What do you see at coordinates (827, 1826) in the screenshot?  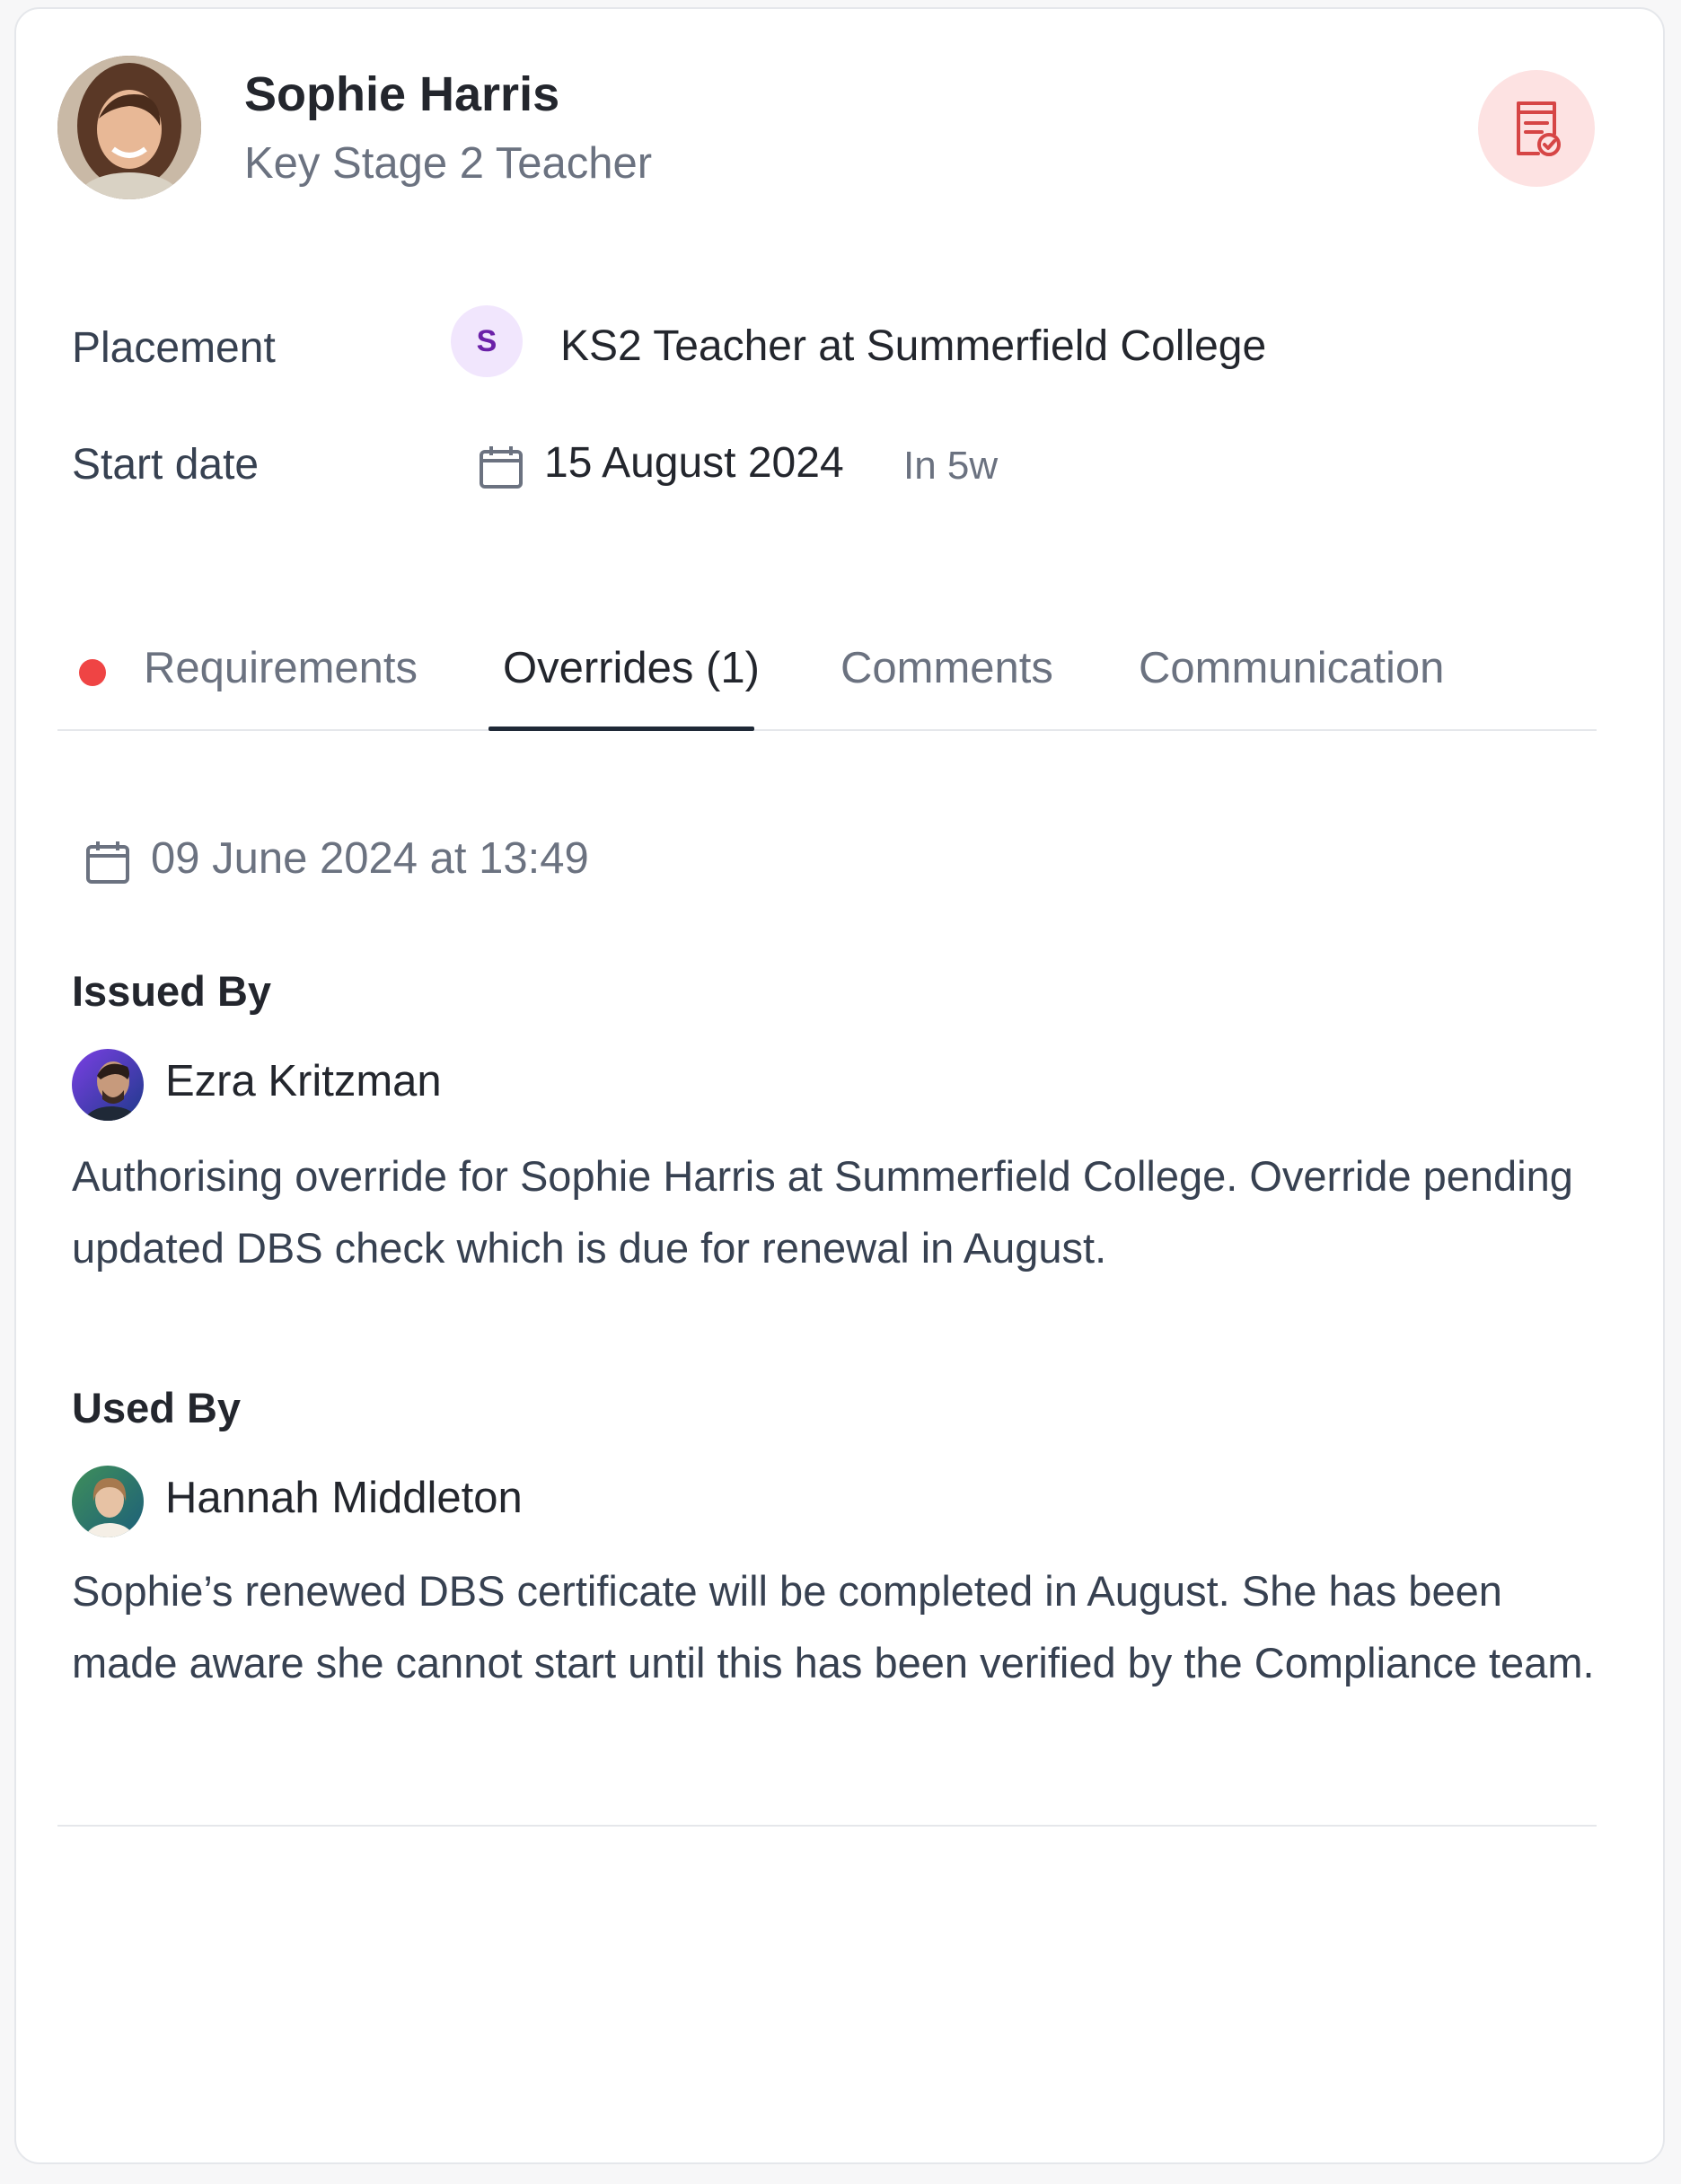 I see `section-divider` at bounding box center [827, 1826].